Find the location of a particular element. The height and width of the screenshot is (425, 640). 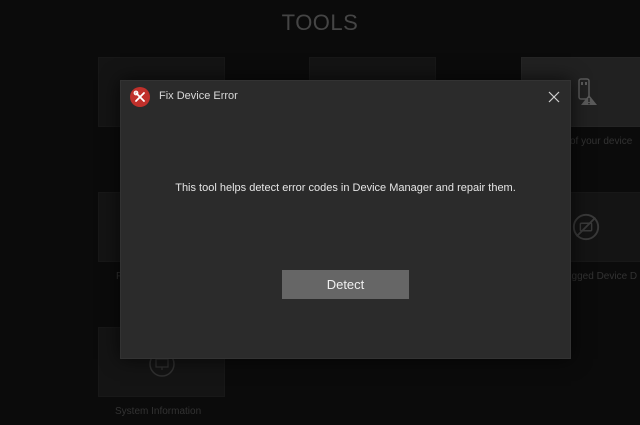

dialog-title: Fix Device Error is located at coordinates (198, 96).